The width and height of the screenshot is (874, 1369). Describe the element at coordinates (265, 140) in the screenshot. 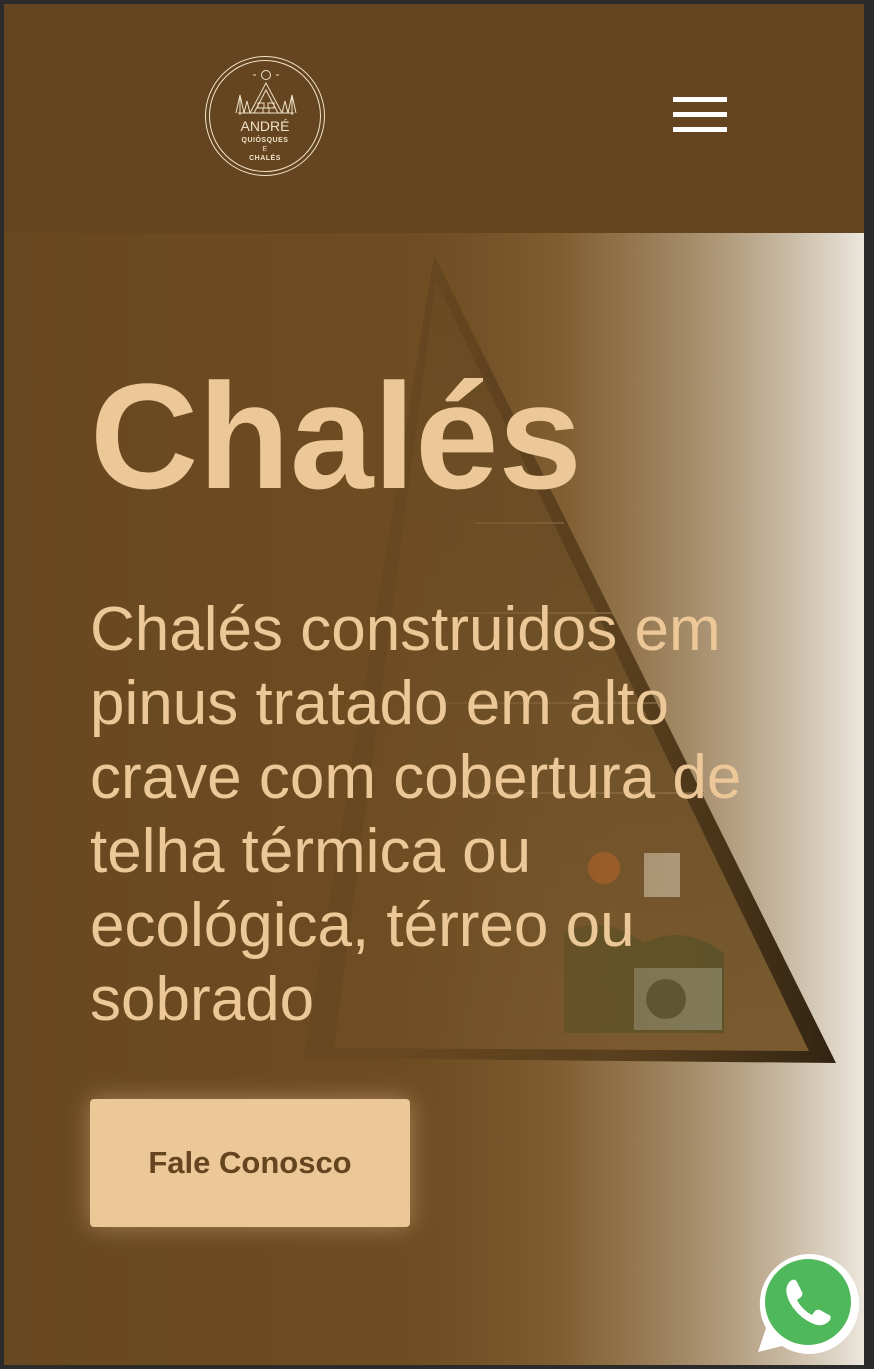

I see `logo-line-1: QUIÓSQUES` at that location.